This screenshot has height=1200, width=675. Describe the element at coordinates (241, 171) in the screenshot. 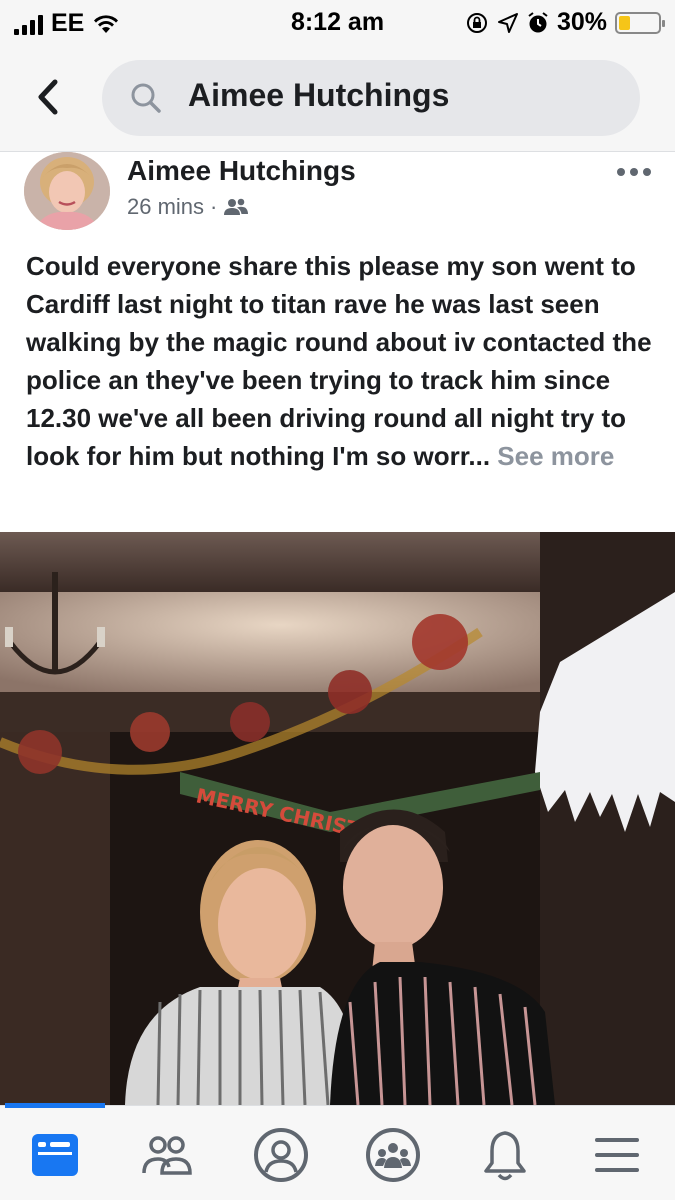

I see `post-author: Aimee Hutchings` at that location.